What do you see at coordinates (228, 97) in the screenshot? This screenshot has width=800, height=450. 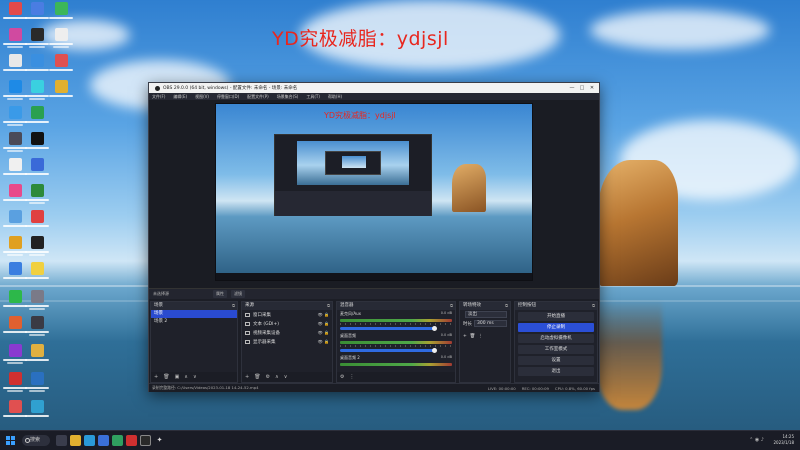 I see `menu-docks: 停靠窗口(D)` at bounding box center [228, 97].